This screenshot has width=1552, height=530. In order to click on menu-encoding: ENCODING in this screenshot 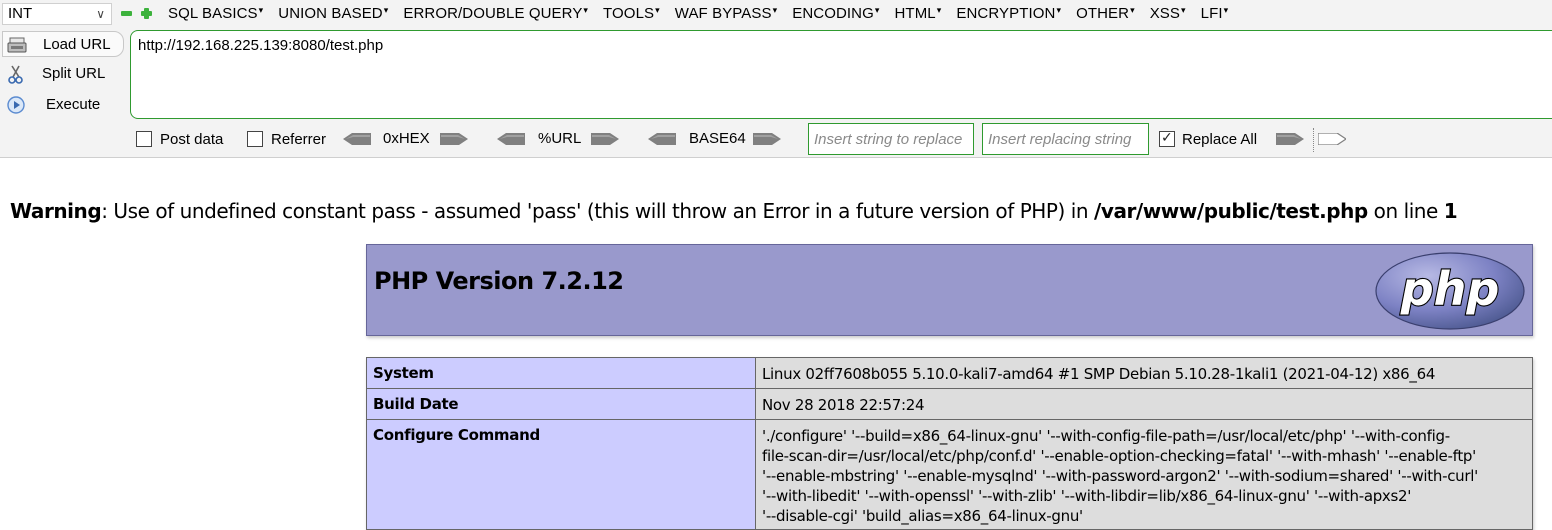, I will do `click(835, 13)`.